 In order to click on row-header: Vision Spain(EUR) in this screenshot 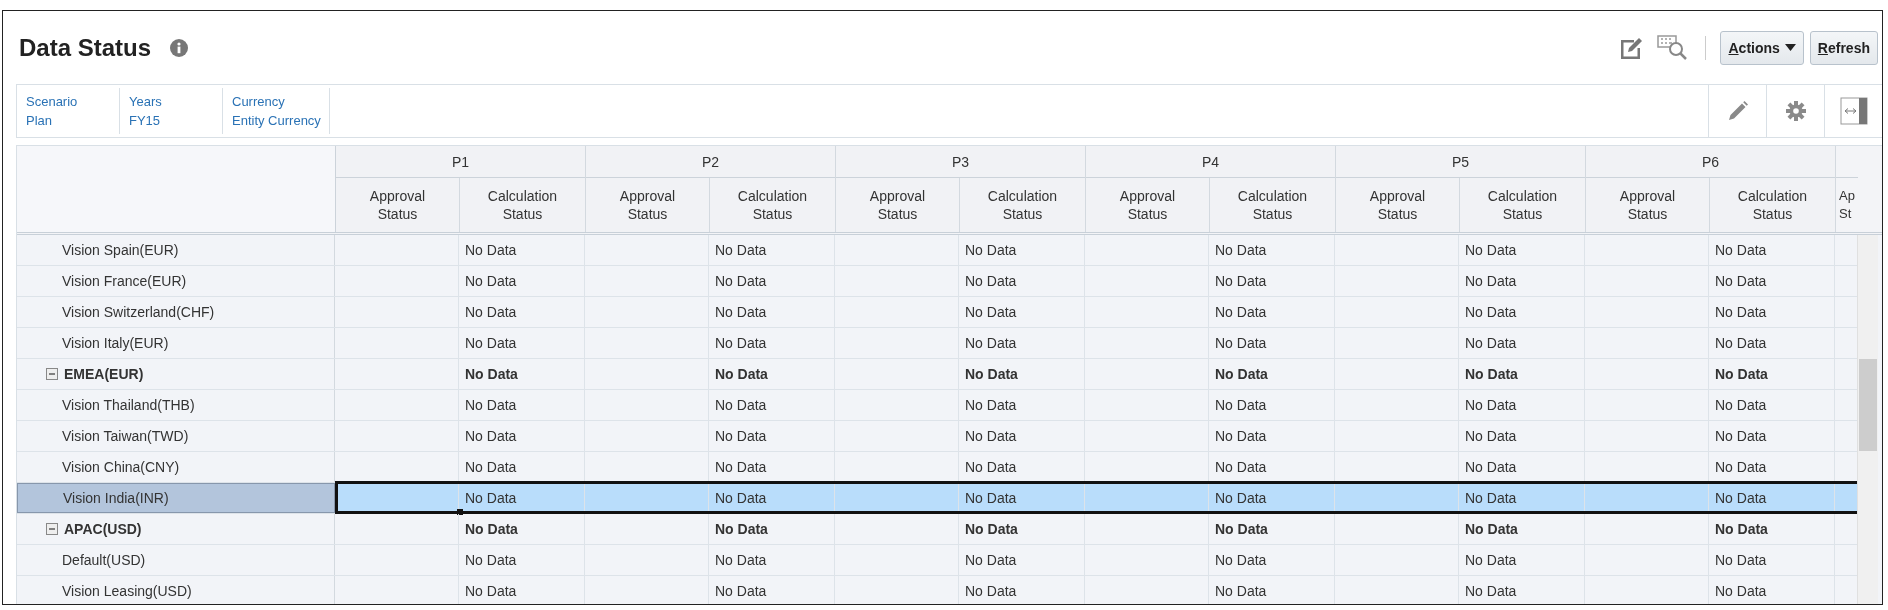, I will do `click(176, 250)`.